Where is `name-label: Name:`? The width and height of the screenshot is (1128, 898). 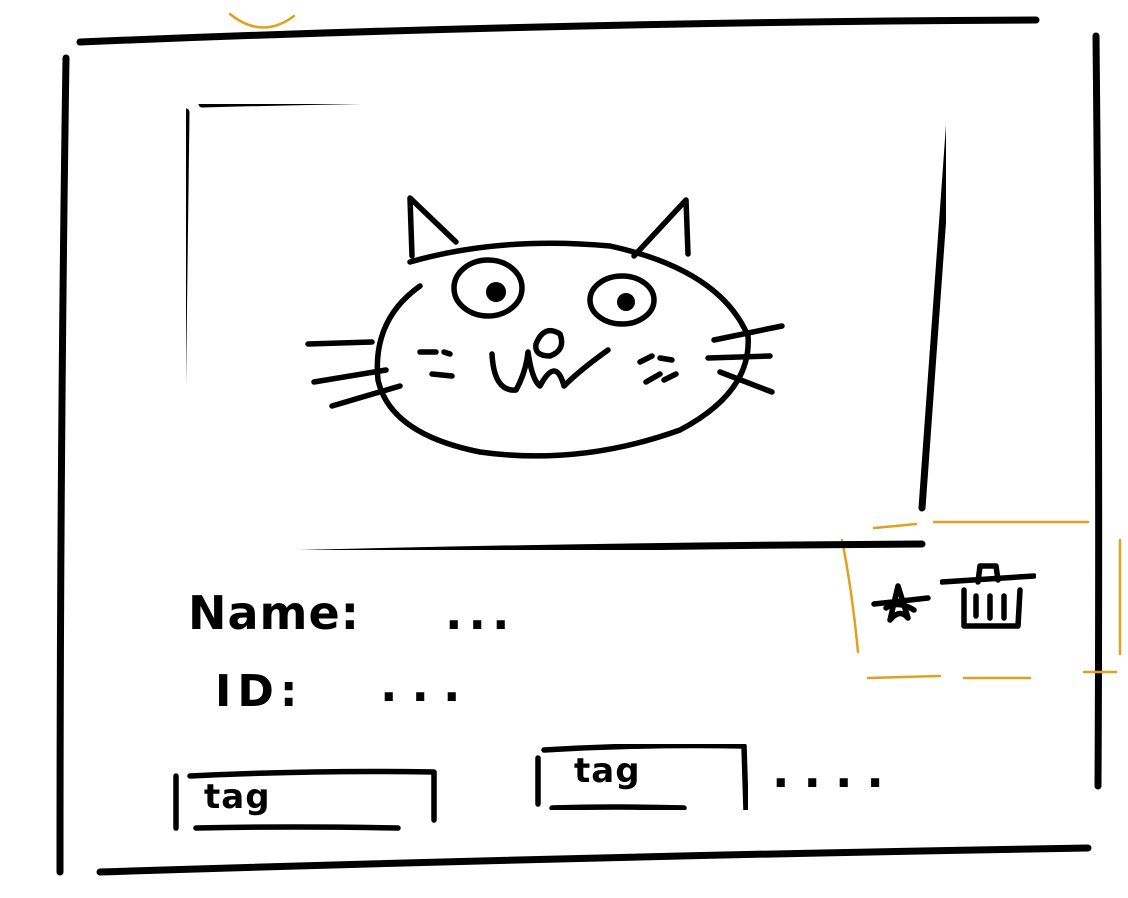
name-label: Name: is located at coordinates (274, 613).